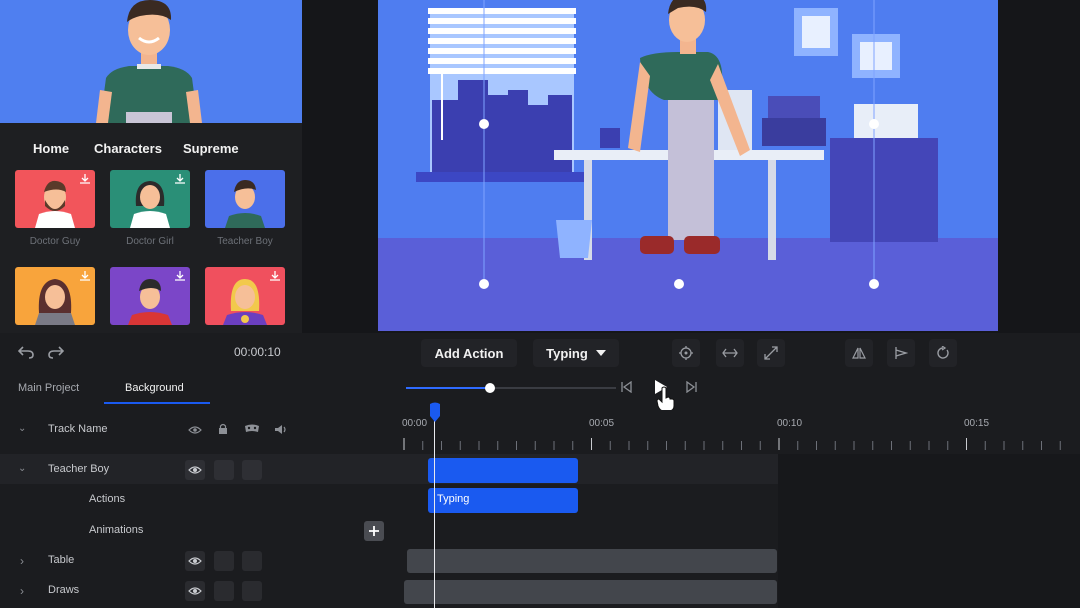 This screenshot has width=1080, height=608. I want to click on character-card-doctor-girl, so click(150, 199).